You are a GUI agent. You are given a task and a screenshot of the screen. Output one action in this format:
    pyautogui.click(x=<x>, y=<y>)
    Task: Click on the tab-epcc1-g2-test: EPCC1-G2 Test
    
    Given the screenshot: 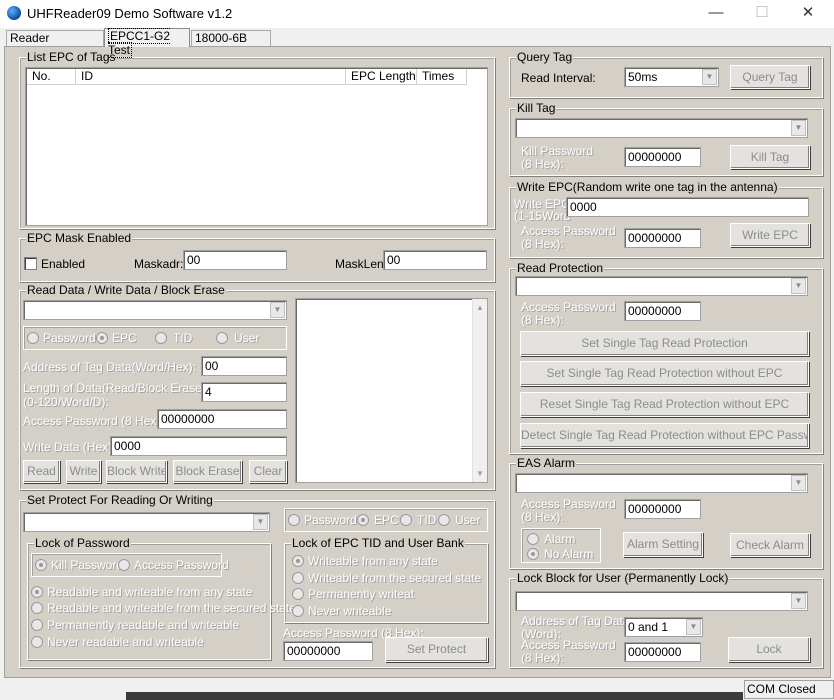 What is the action you would take?
    pyautogui.click(x=147, y=43)
    